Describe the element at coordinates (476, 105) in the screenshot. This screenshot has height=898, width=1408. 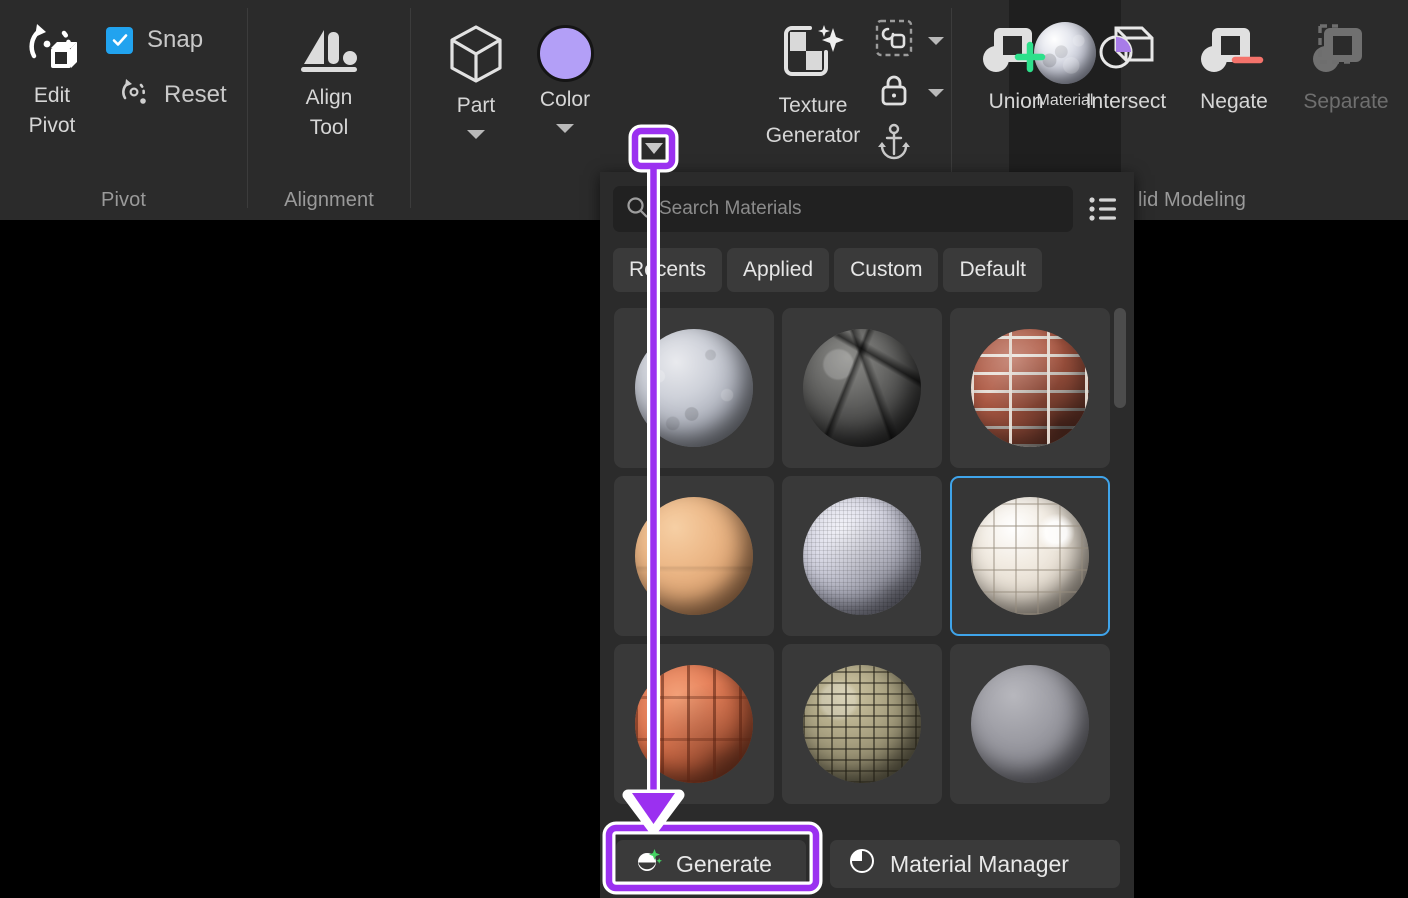
I see `part-label: Part` at that location.